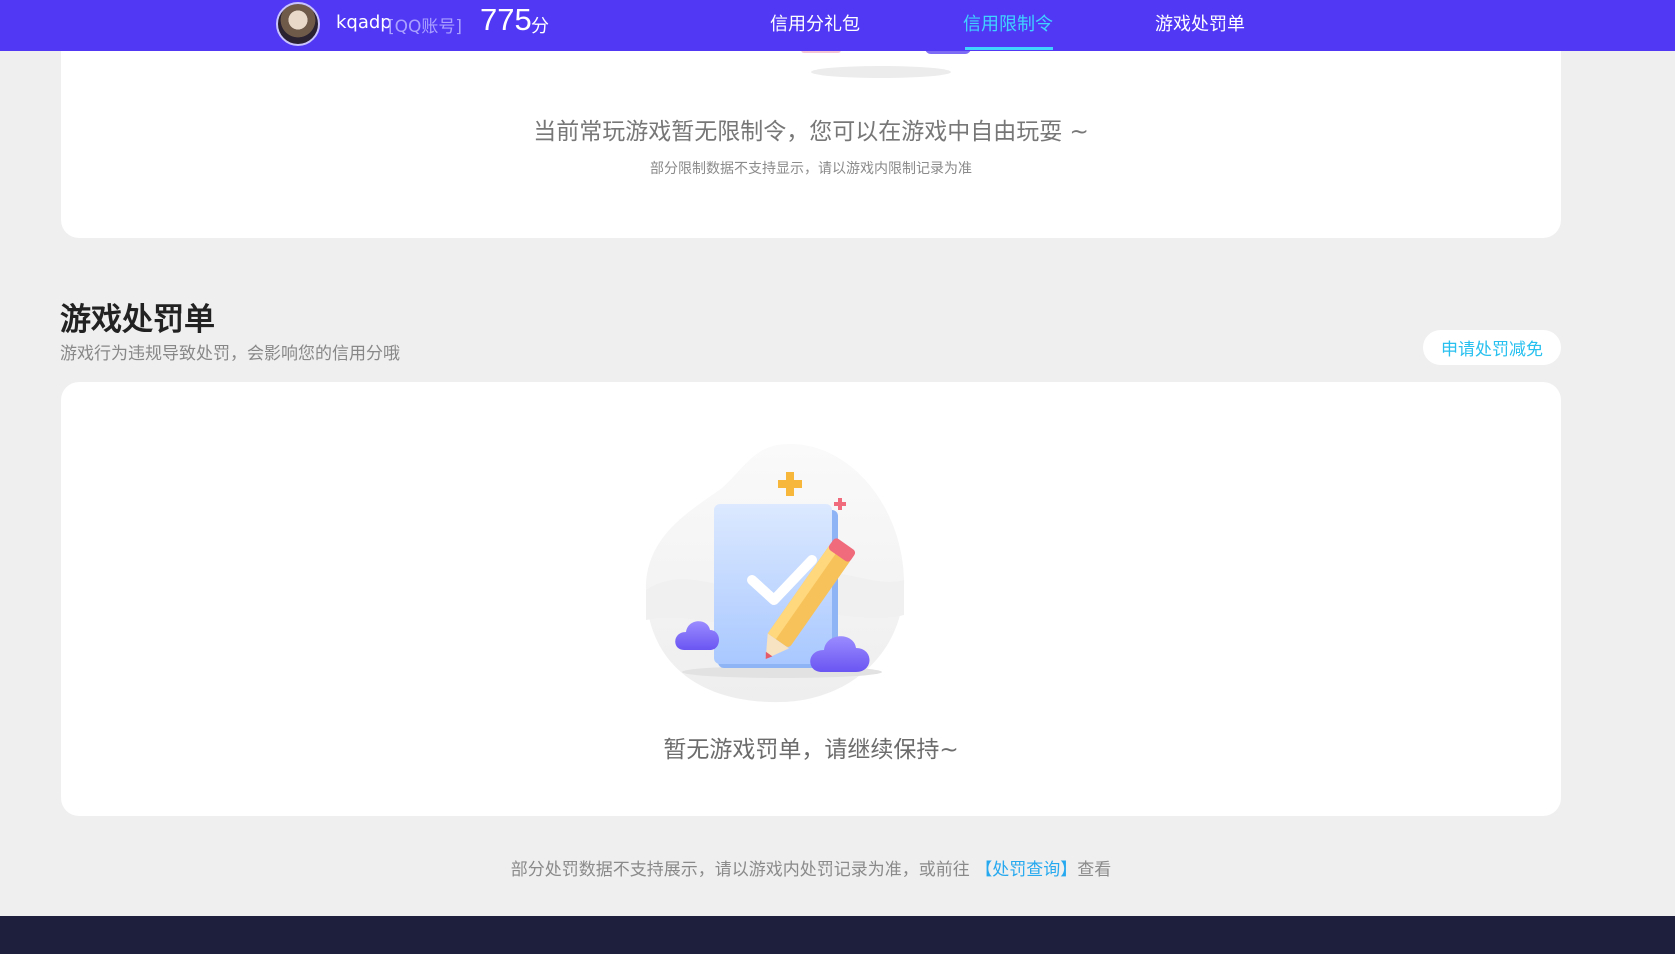 This screenshot has width=1675, height=954. Describe the element at coordinates (298, 24) in the screenshot. I see `avatar` at that location.